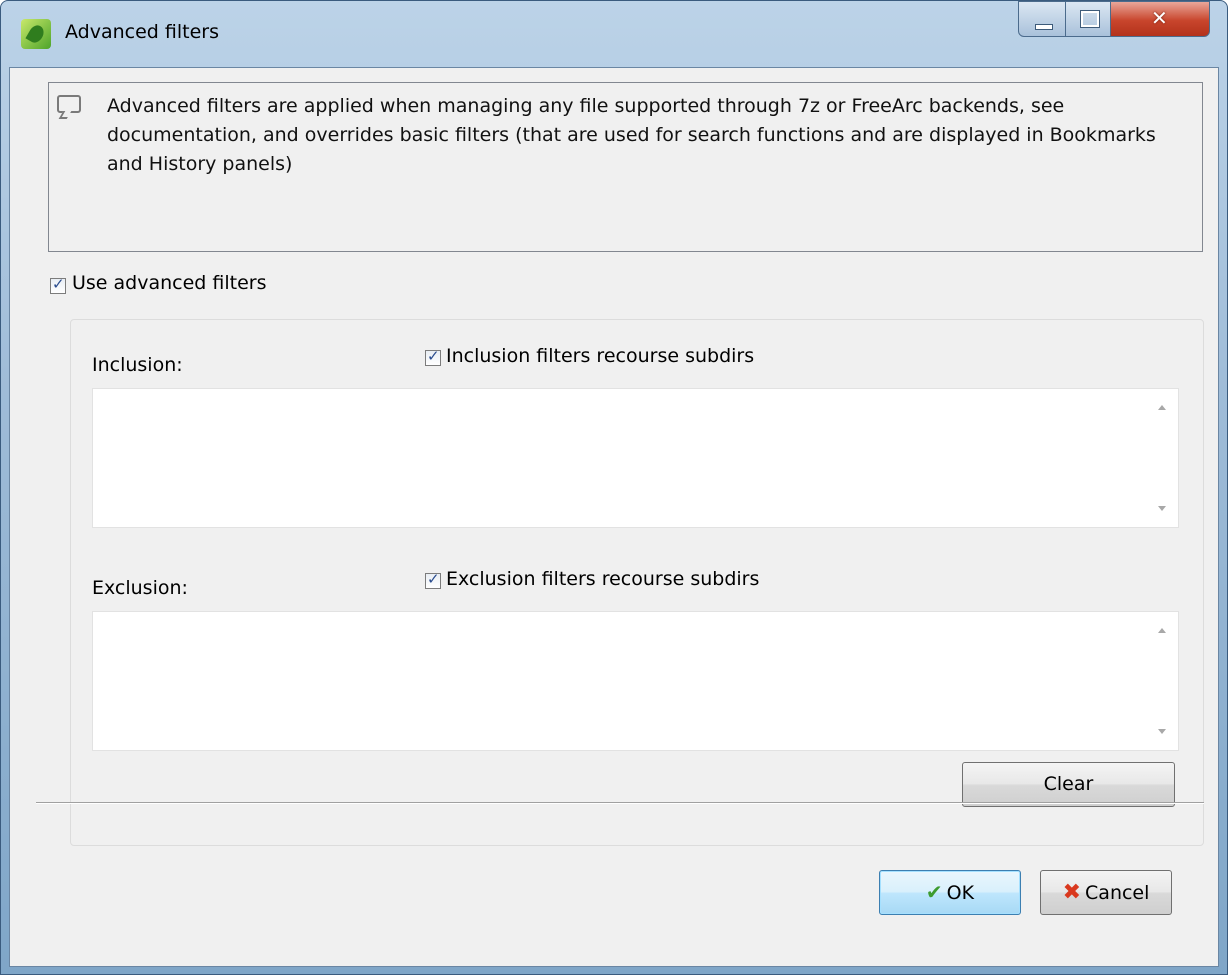 The image size is (1228, 975). I want to click on exclusion-recourse-checkbox, so click(433, 579).